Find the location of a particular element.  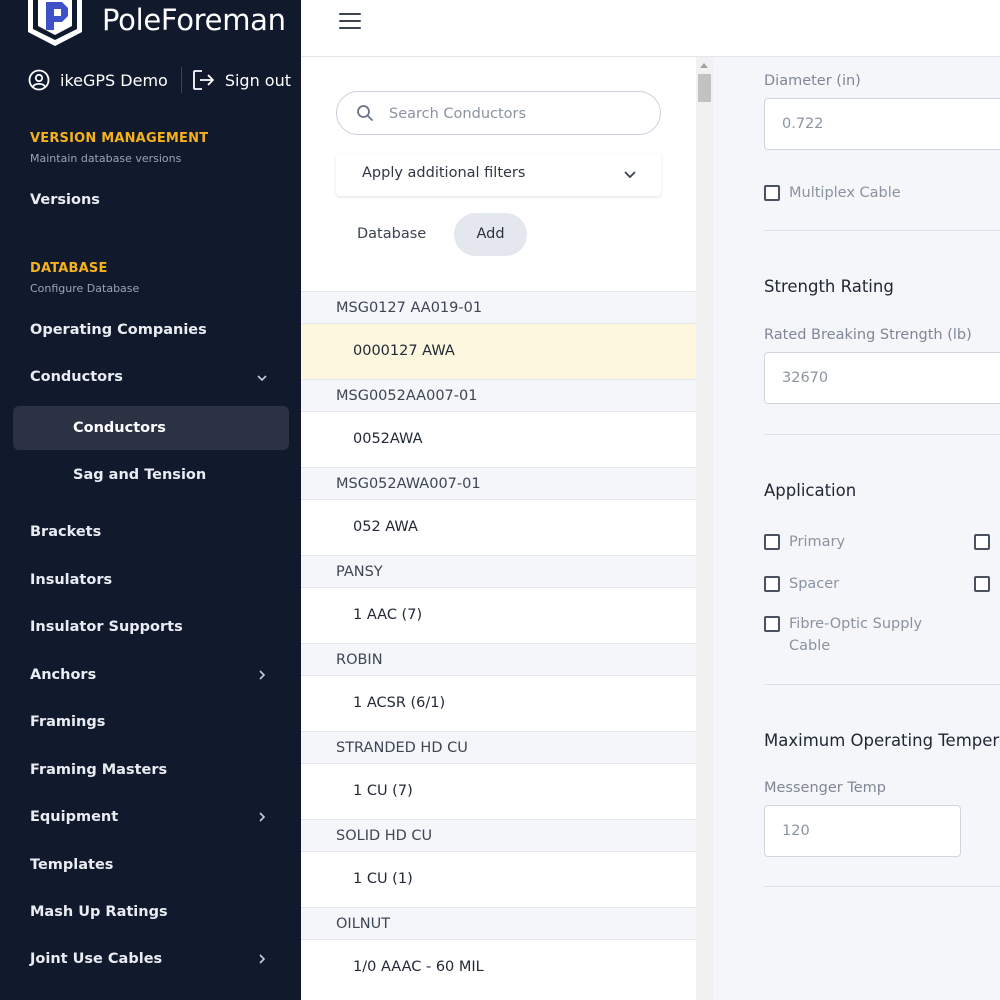

fibre-optic-checkbox-row: Fibre-Optic Supply Cable is located at coordinates (851, 635).